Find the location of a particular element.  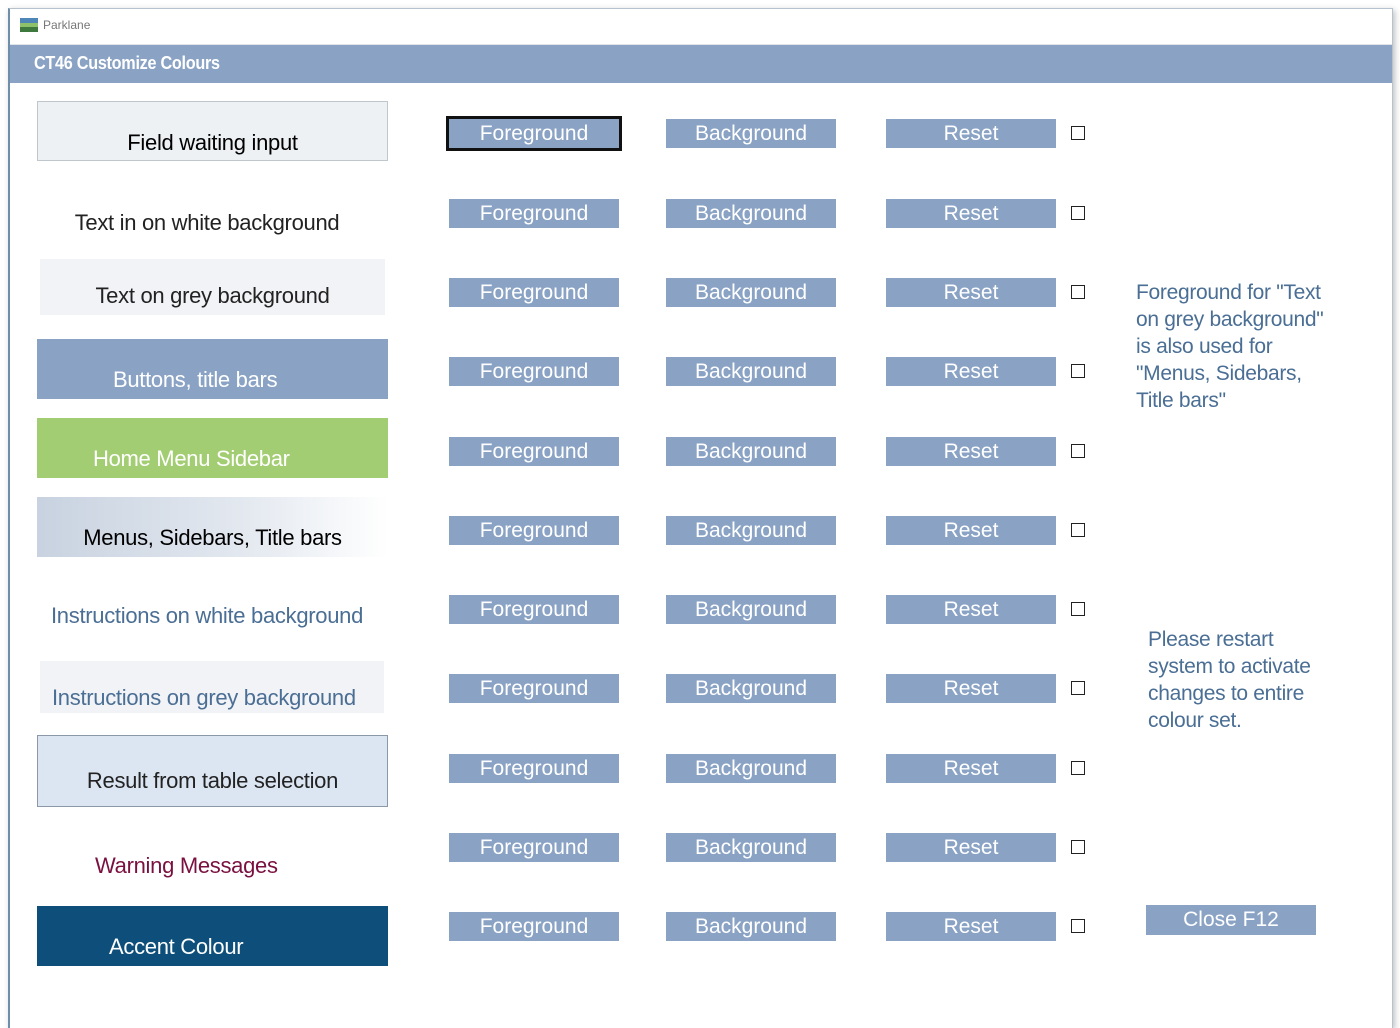

note-line: "Menus, Sidebars, is located at coordinates (1219, 373).